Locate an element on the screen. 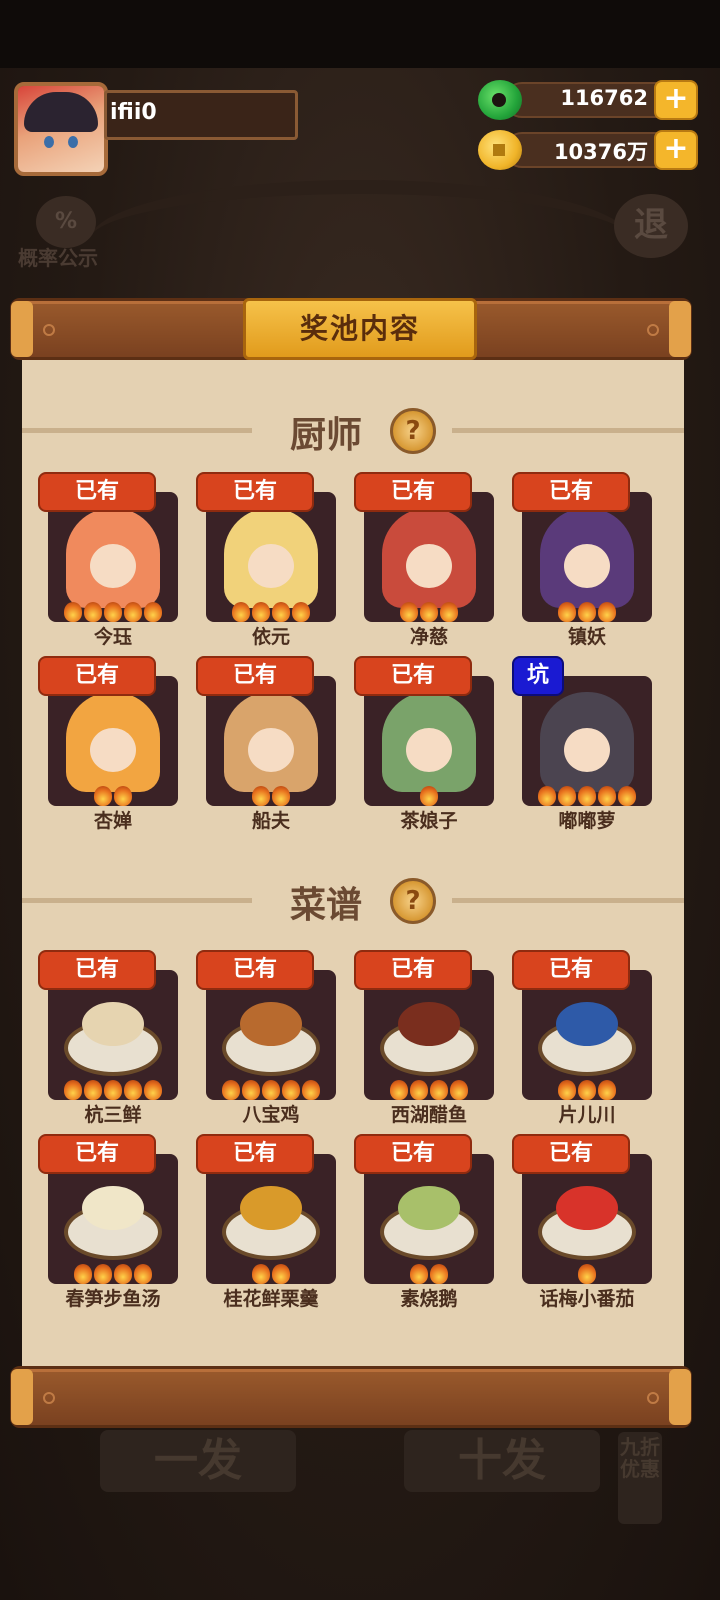 The height and width of the screenshot is (1600, 720). player-avatar is located at coordinates (61, 129).